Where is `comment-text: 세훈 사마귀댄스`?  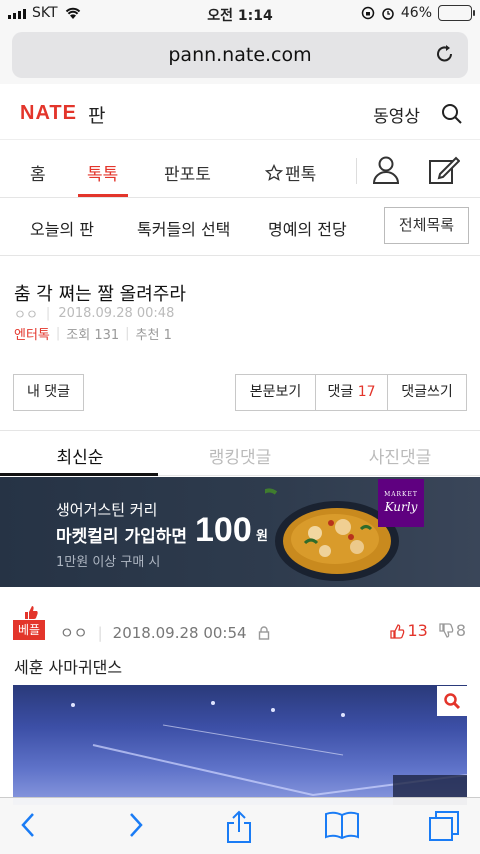
comment-text: 세훈 사마귀댄스 is located at coordinates (68, 667).